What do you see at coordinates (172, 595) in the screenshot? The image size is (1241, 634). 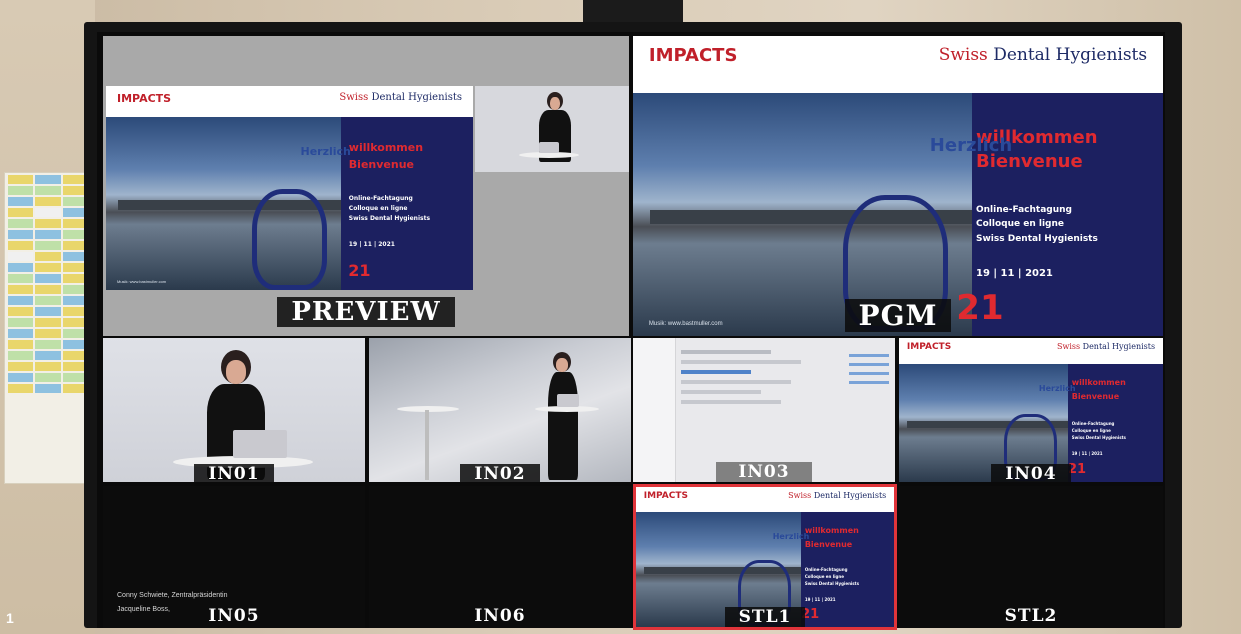 I see `lower-third-line1: Conny Schwiete, Zentralpräsidentin` at bounding box center [172, 595].